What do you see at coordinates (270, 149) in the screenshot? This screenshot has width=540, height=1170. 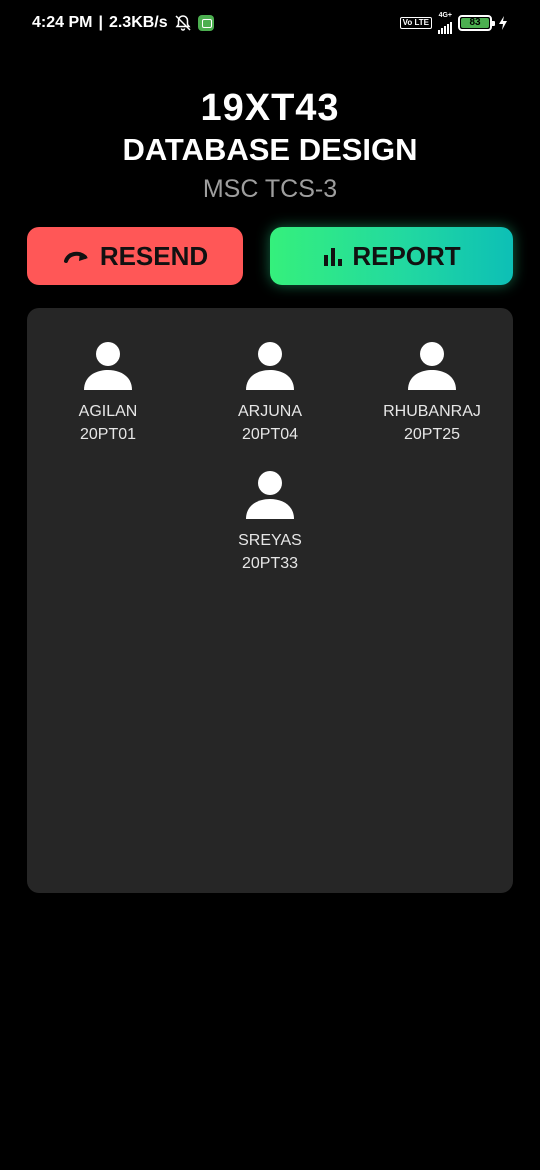 I see `course-name: DATABASE DESIGN` at bounding box center [270, 149].